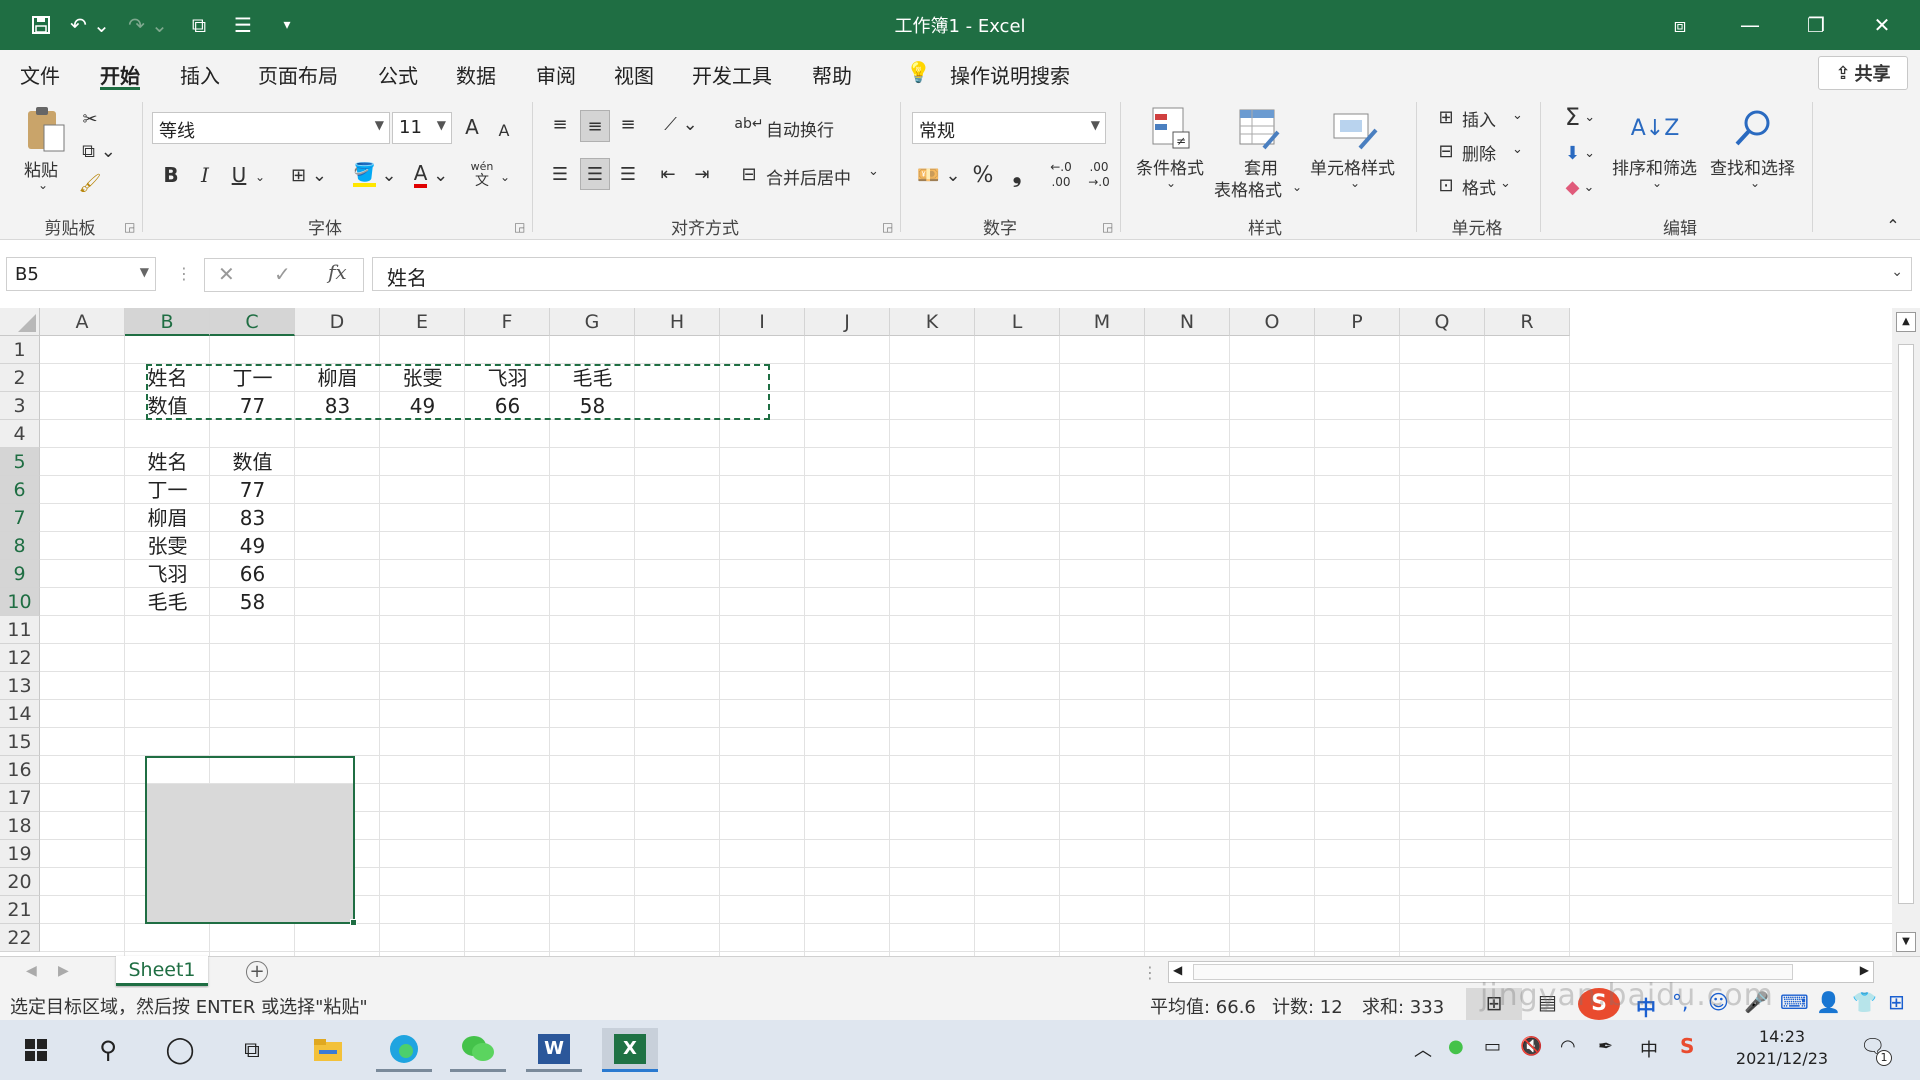  What do you see at coordinates (309, 175) in the screenshot?
I see `borders-icon: ⊞ ⌄` at bounding box center [309, 175].